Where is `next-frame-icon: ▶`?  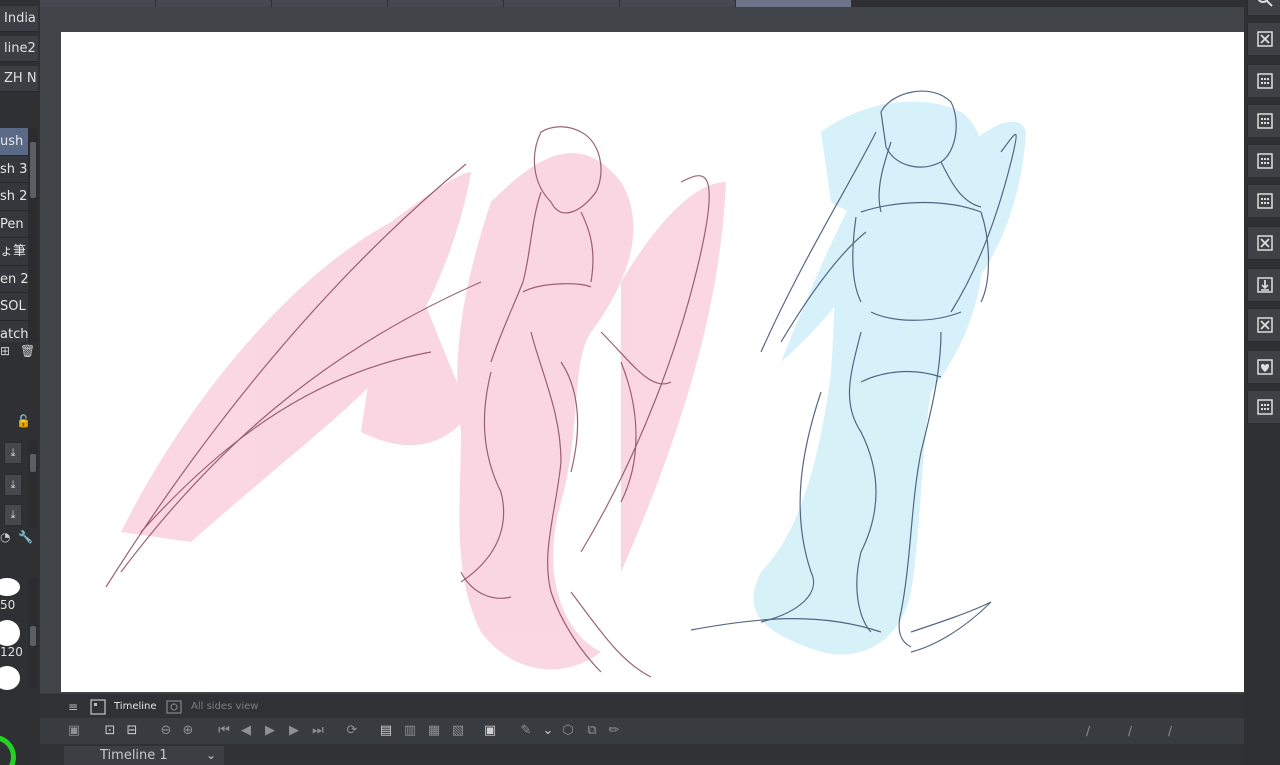 next-frame-icon: ▶ is located at coordinates (294, 731).